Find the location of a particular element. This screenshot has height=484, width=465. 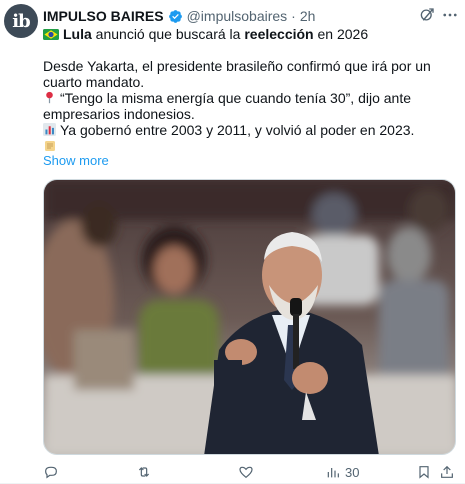

grok-icon is located at coordinates (427, 15).